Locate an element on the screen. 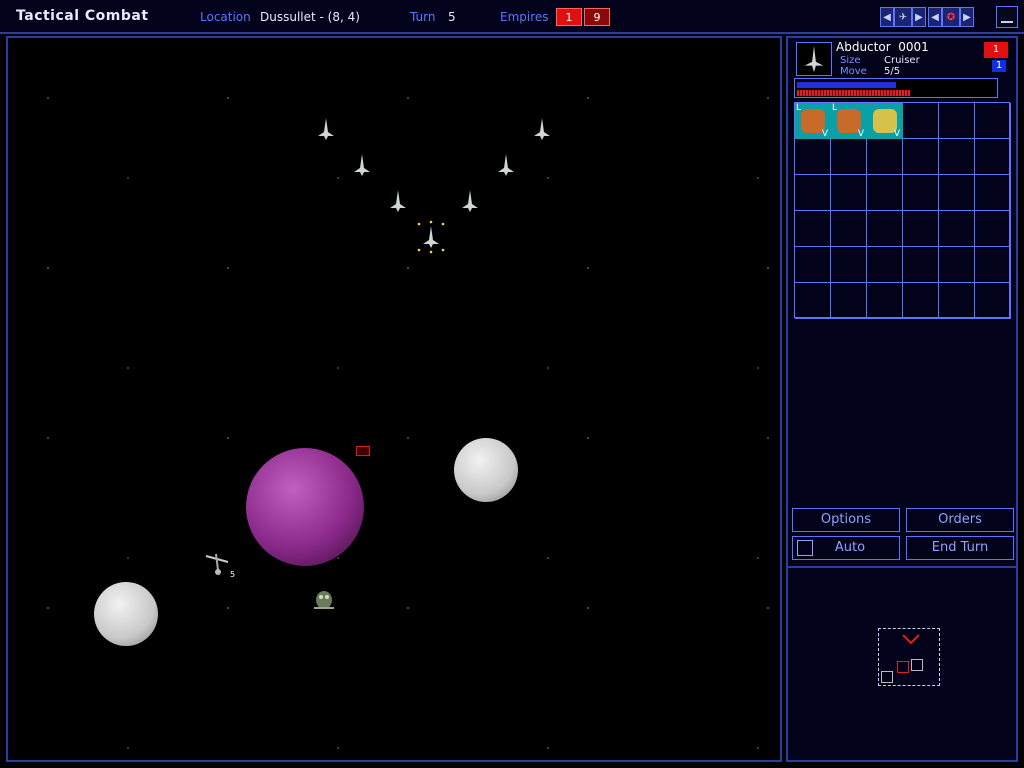 The height and width of the screenshot is (768, 1024). fleet-badge: 1 is located at coordinates (999, 66).